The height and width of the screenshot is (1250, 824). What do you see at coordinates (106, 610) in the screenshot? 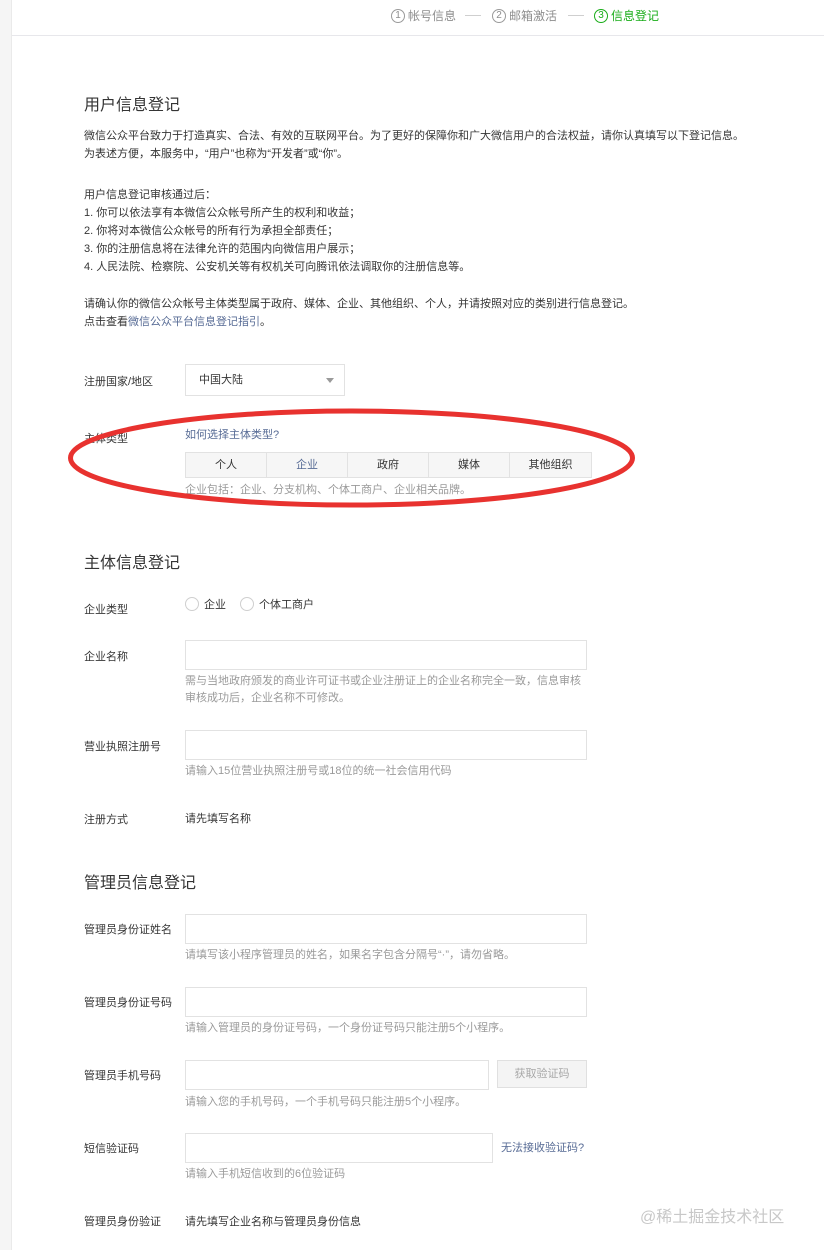
I see `company-type-label: 企业类型` at bounding box center [106, 610].